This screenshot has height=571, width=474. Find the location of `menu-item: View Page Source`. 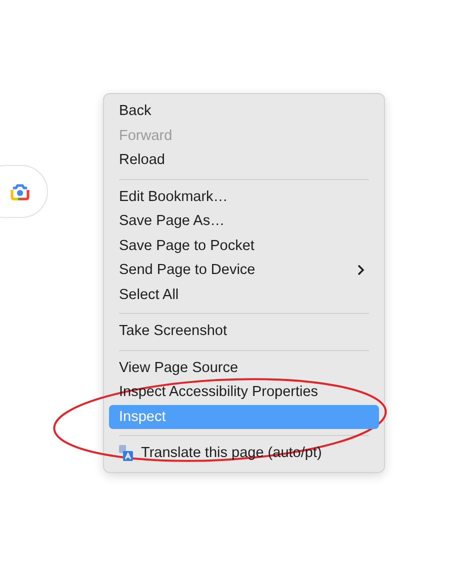

menu-item: View Page Source is located at coordinates (244, 368).